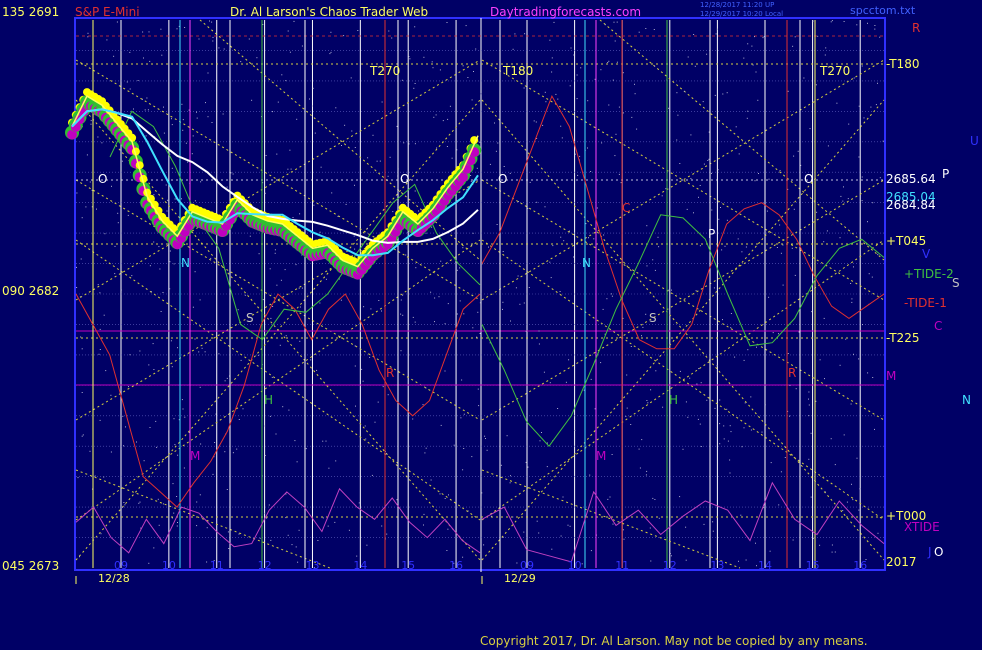 This screenshot has width=982, height=650. I want to click on site-link: Daytradingforecasts.com, so click(565, 12).